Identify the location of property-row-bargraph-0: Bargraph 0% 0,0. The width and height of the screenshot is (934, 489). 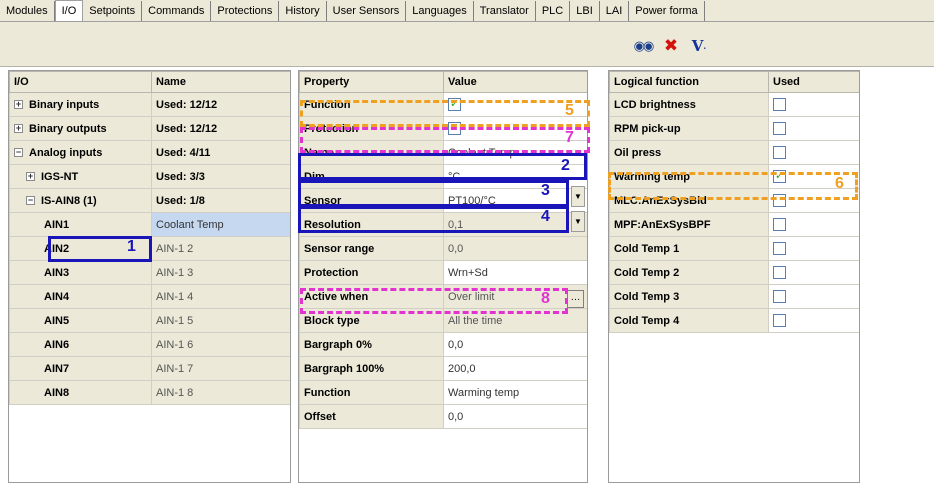
(443, 344).